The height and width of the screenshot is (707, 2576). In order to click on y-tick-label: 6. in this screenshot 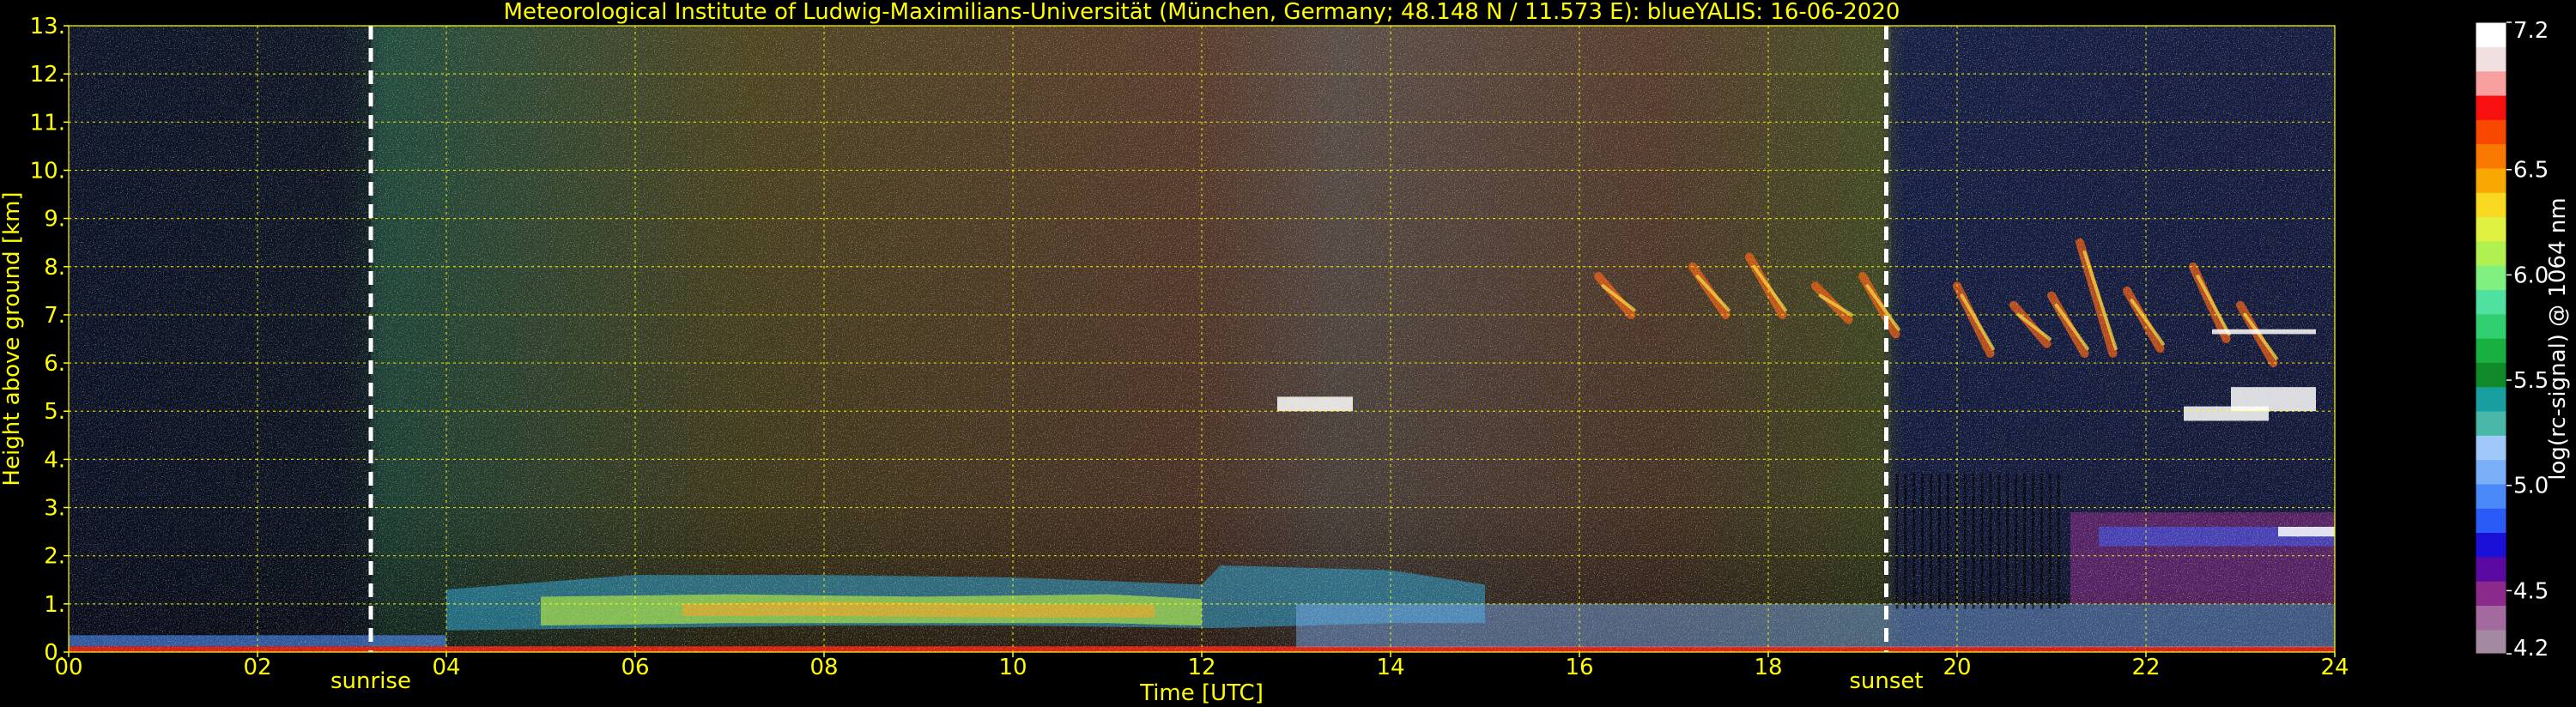, I will do `click(54, 364)`.